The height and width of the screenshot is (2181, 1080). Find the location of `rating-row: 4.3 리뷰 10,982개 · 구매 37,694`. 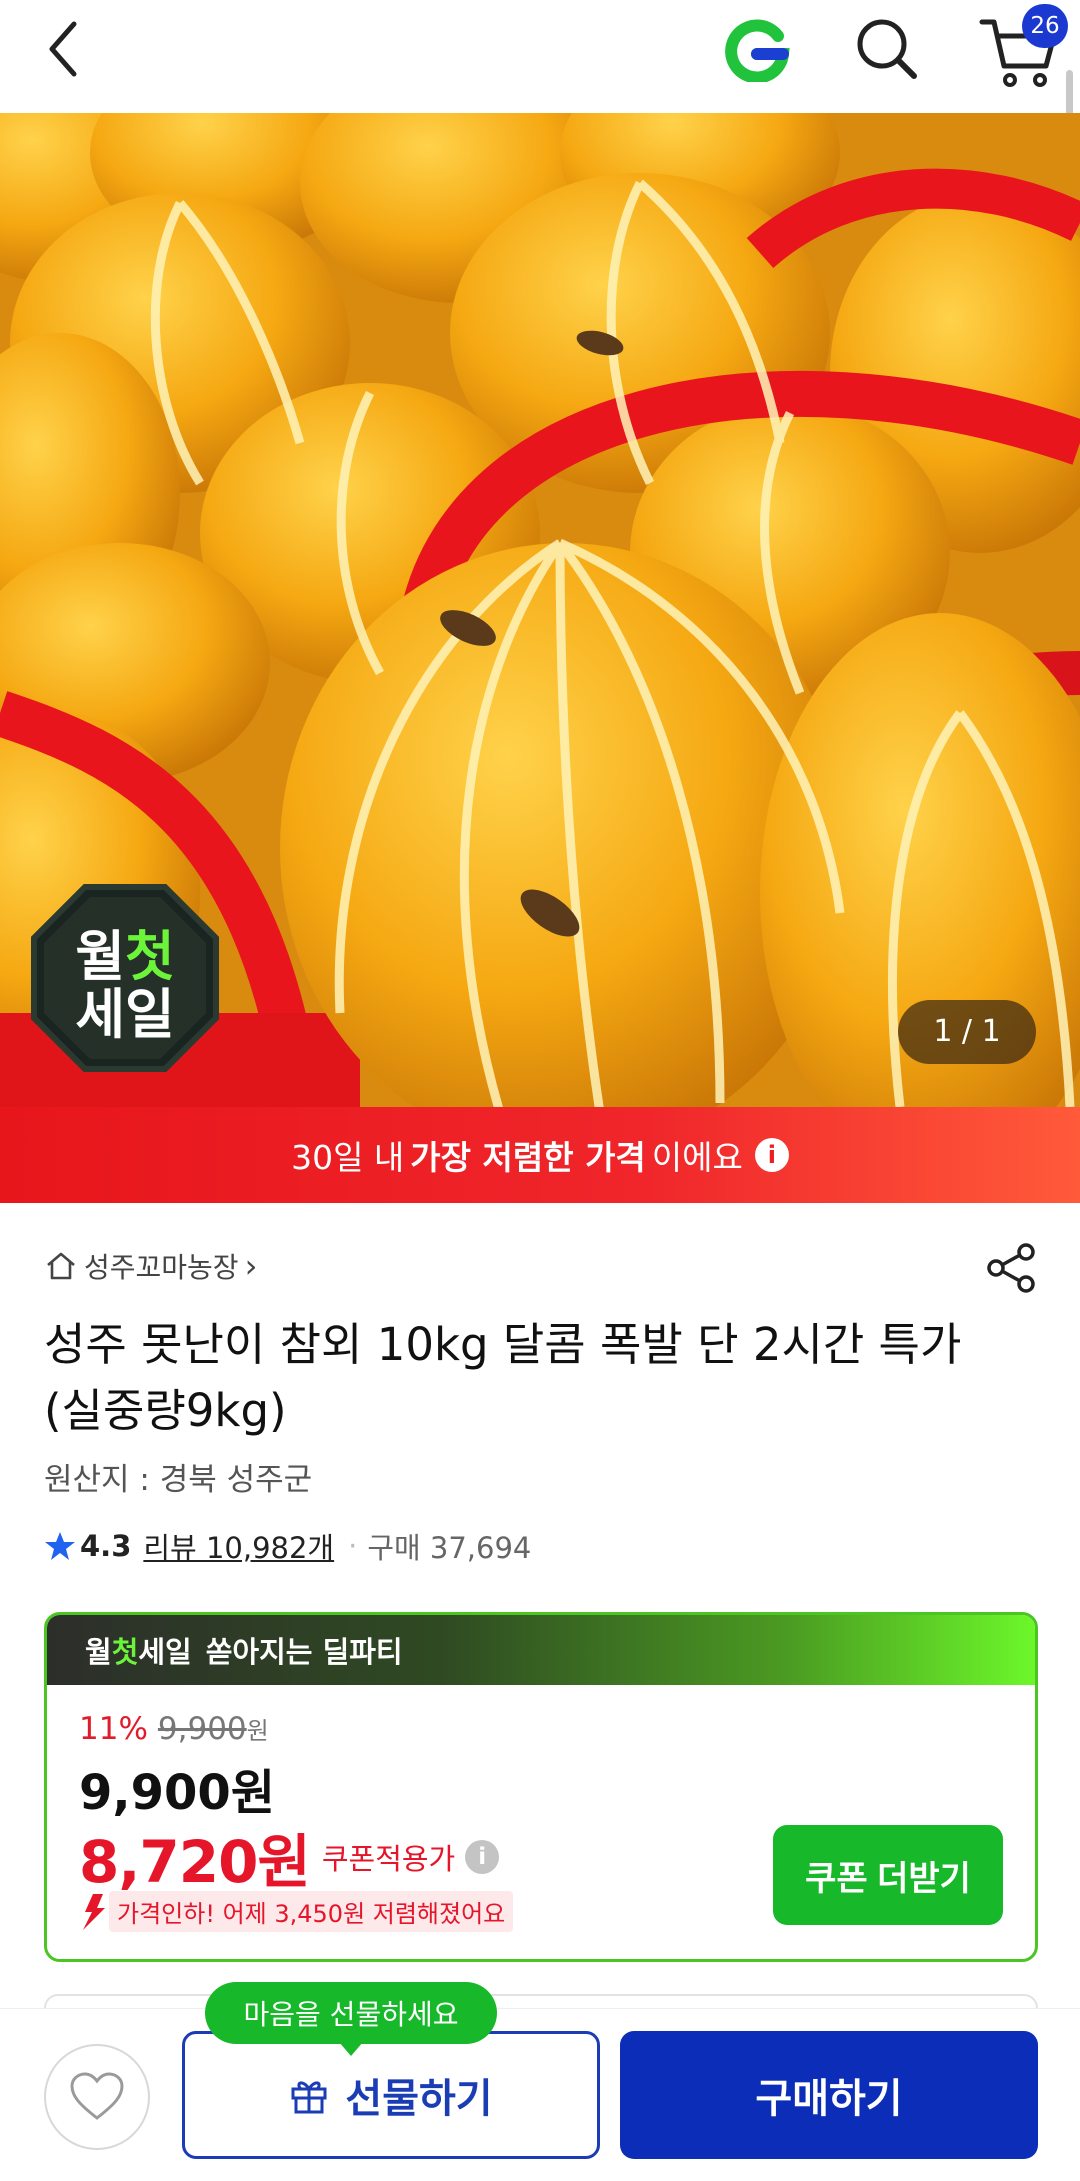

rating-row: 4.3 리뷰 10,982개 · 구매 37,694 is located at coordinates (287, 1546).